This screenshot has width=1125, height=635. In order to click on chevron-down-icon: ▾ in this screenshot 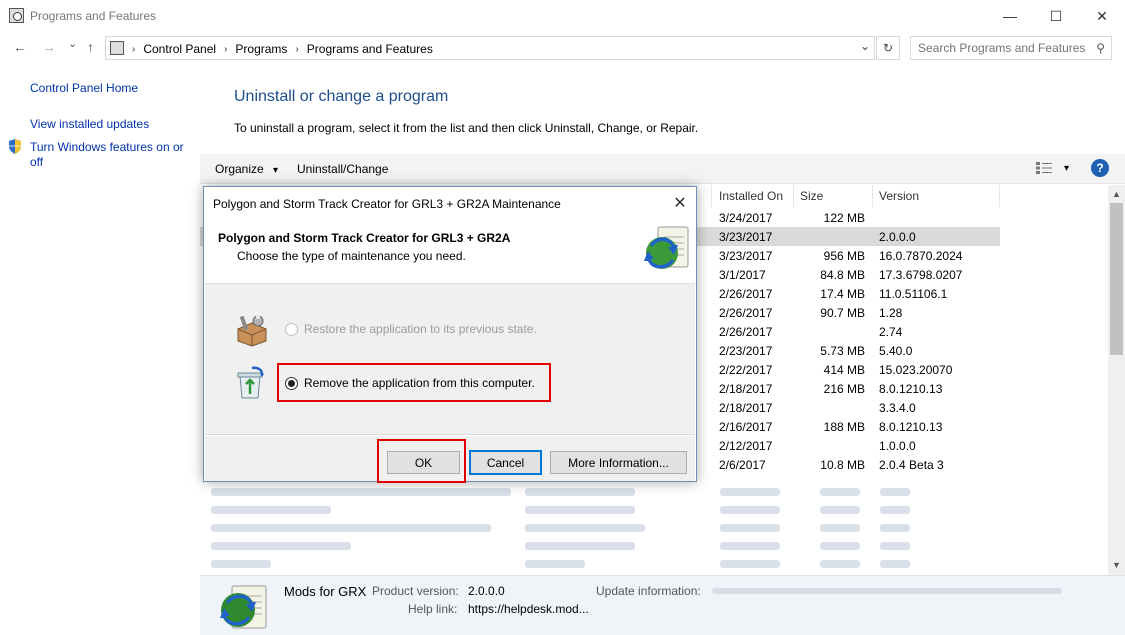, I will do `click(276, 170)`.